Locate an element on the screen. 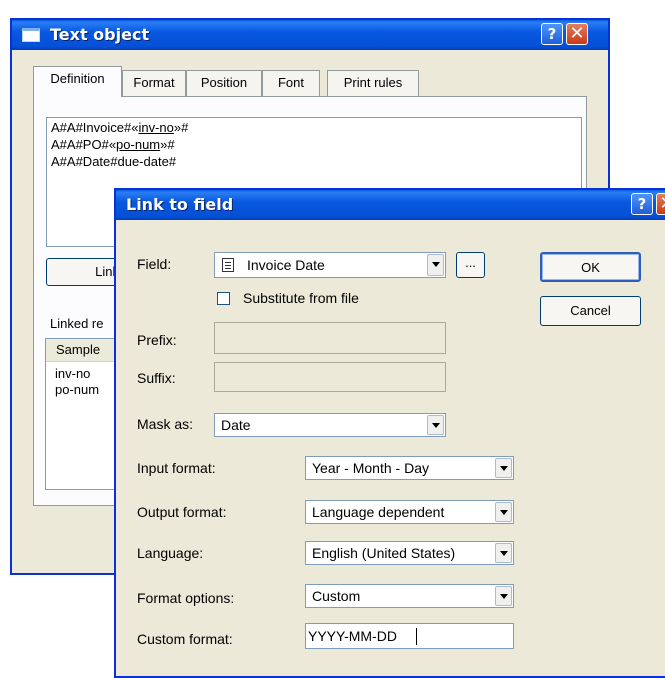 This screenshot has height=678, width=665. tab-font: Font is located at coordinates (291, 83).